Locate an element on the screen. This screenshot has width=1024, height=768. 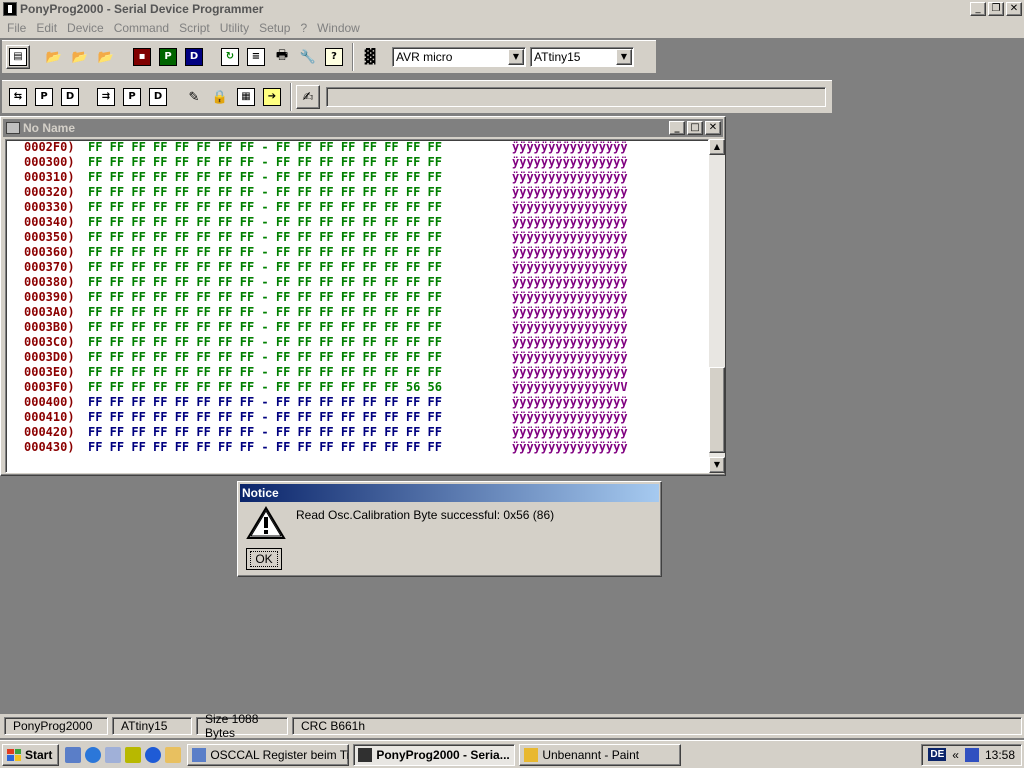
next-button: ➔ is located at coordinates (272, 97).